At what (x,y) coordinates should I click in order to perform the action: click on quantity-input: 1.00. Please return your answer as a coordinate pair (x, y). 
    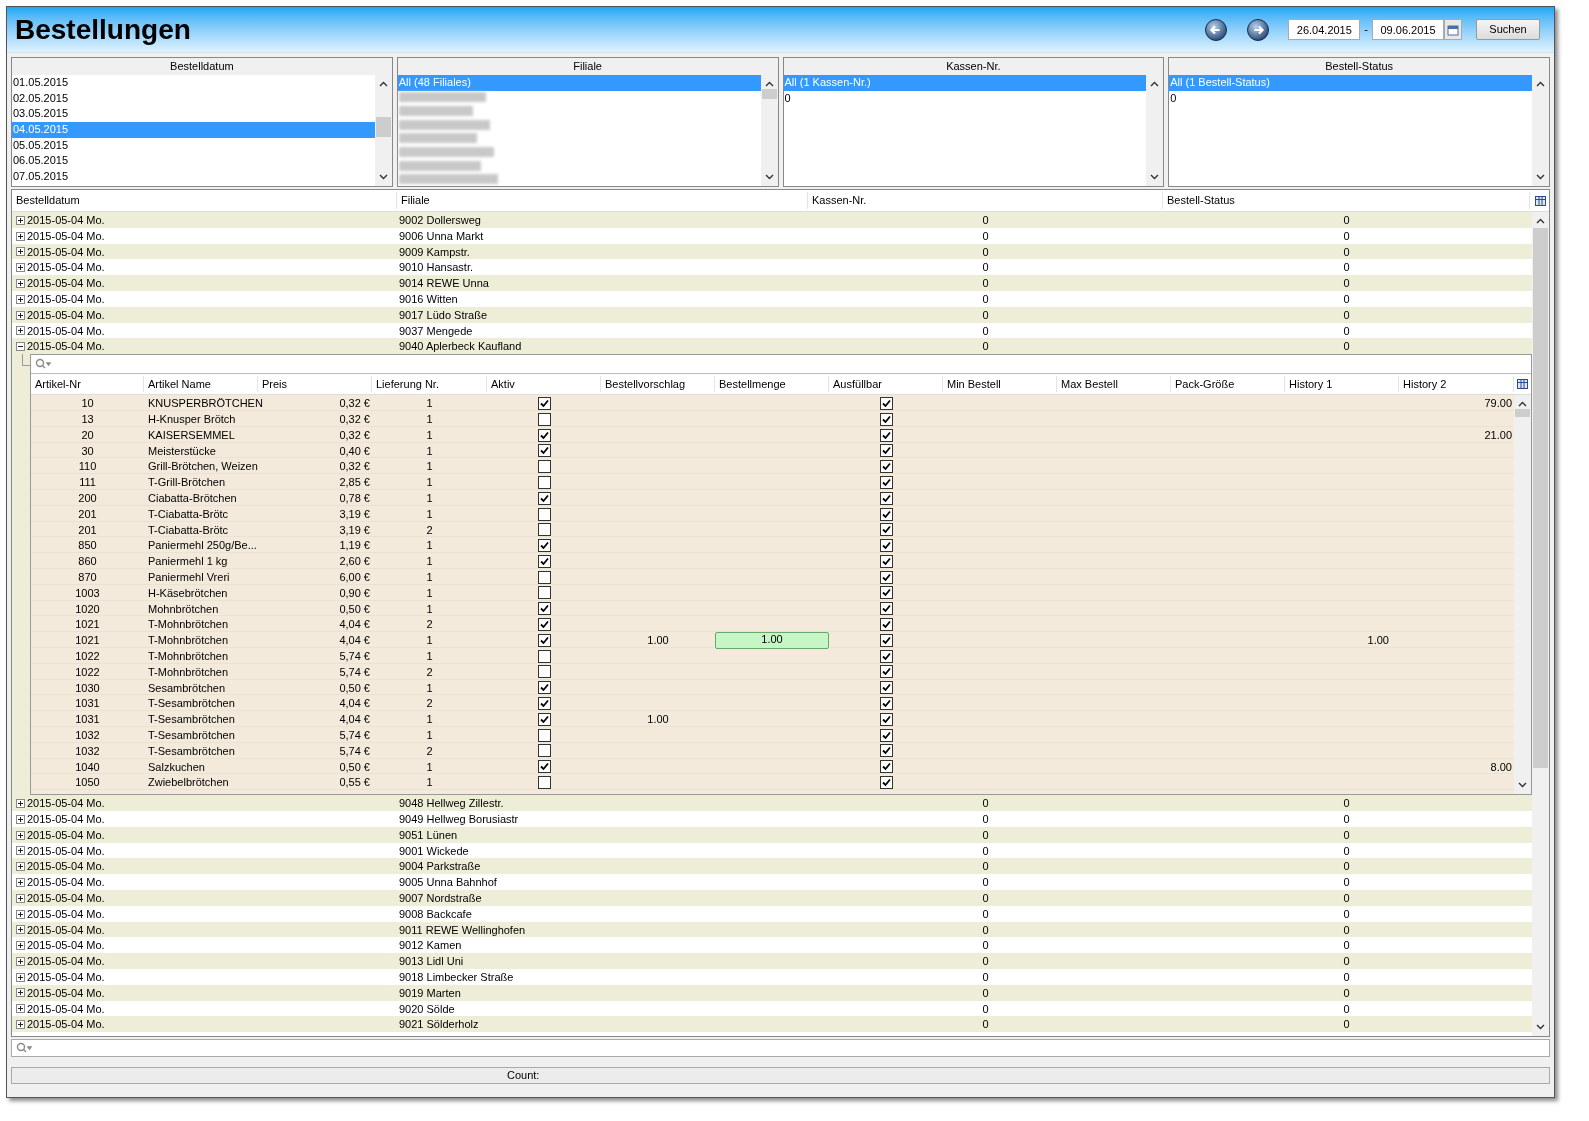
    Looking at the image, I should click on (772, 640).